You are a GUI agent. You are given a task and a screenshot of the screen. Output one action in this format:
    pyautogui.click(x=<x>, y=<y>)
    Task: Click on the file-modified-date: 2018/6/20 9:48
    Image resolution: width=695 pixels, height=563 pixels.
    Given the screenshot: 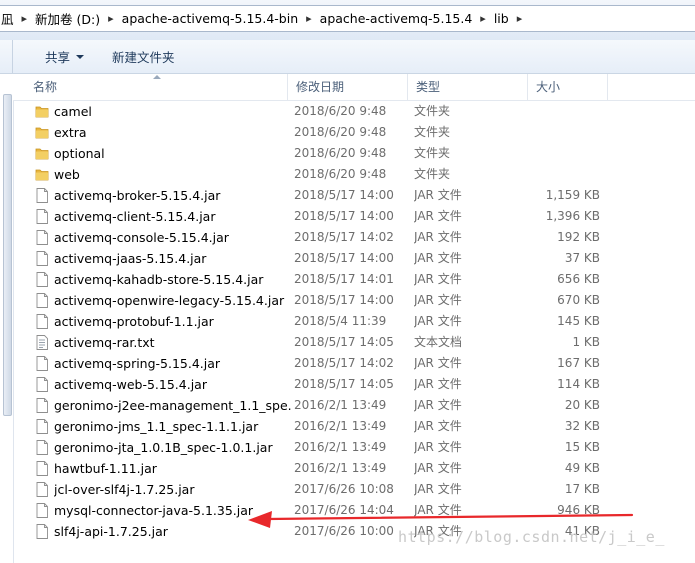 What is the action you would take?
    pyautogui.click(x=340, y=174)
    